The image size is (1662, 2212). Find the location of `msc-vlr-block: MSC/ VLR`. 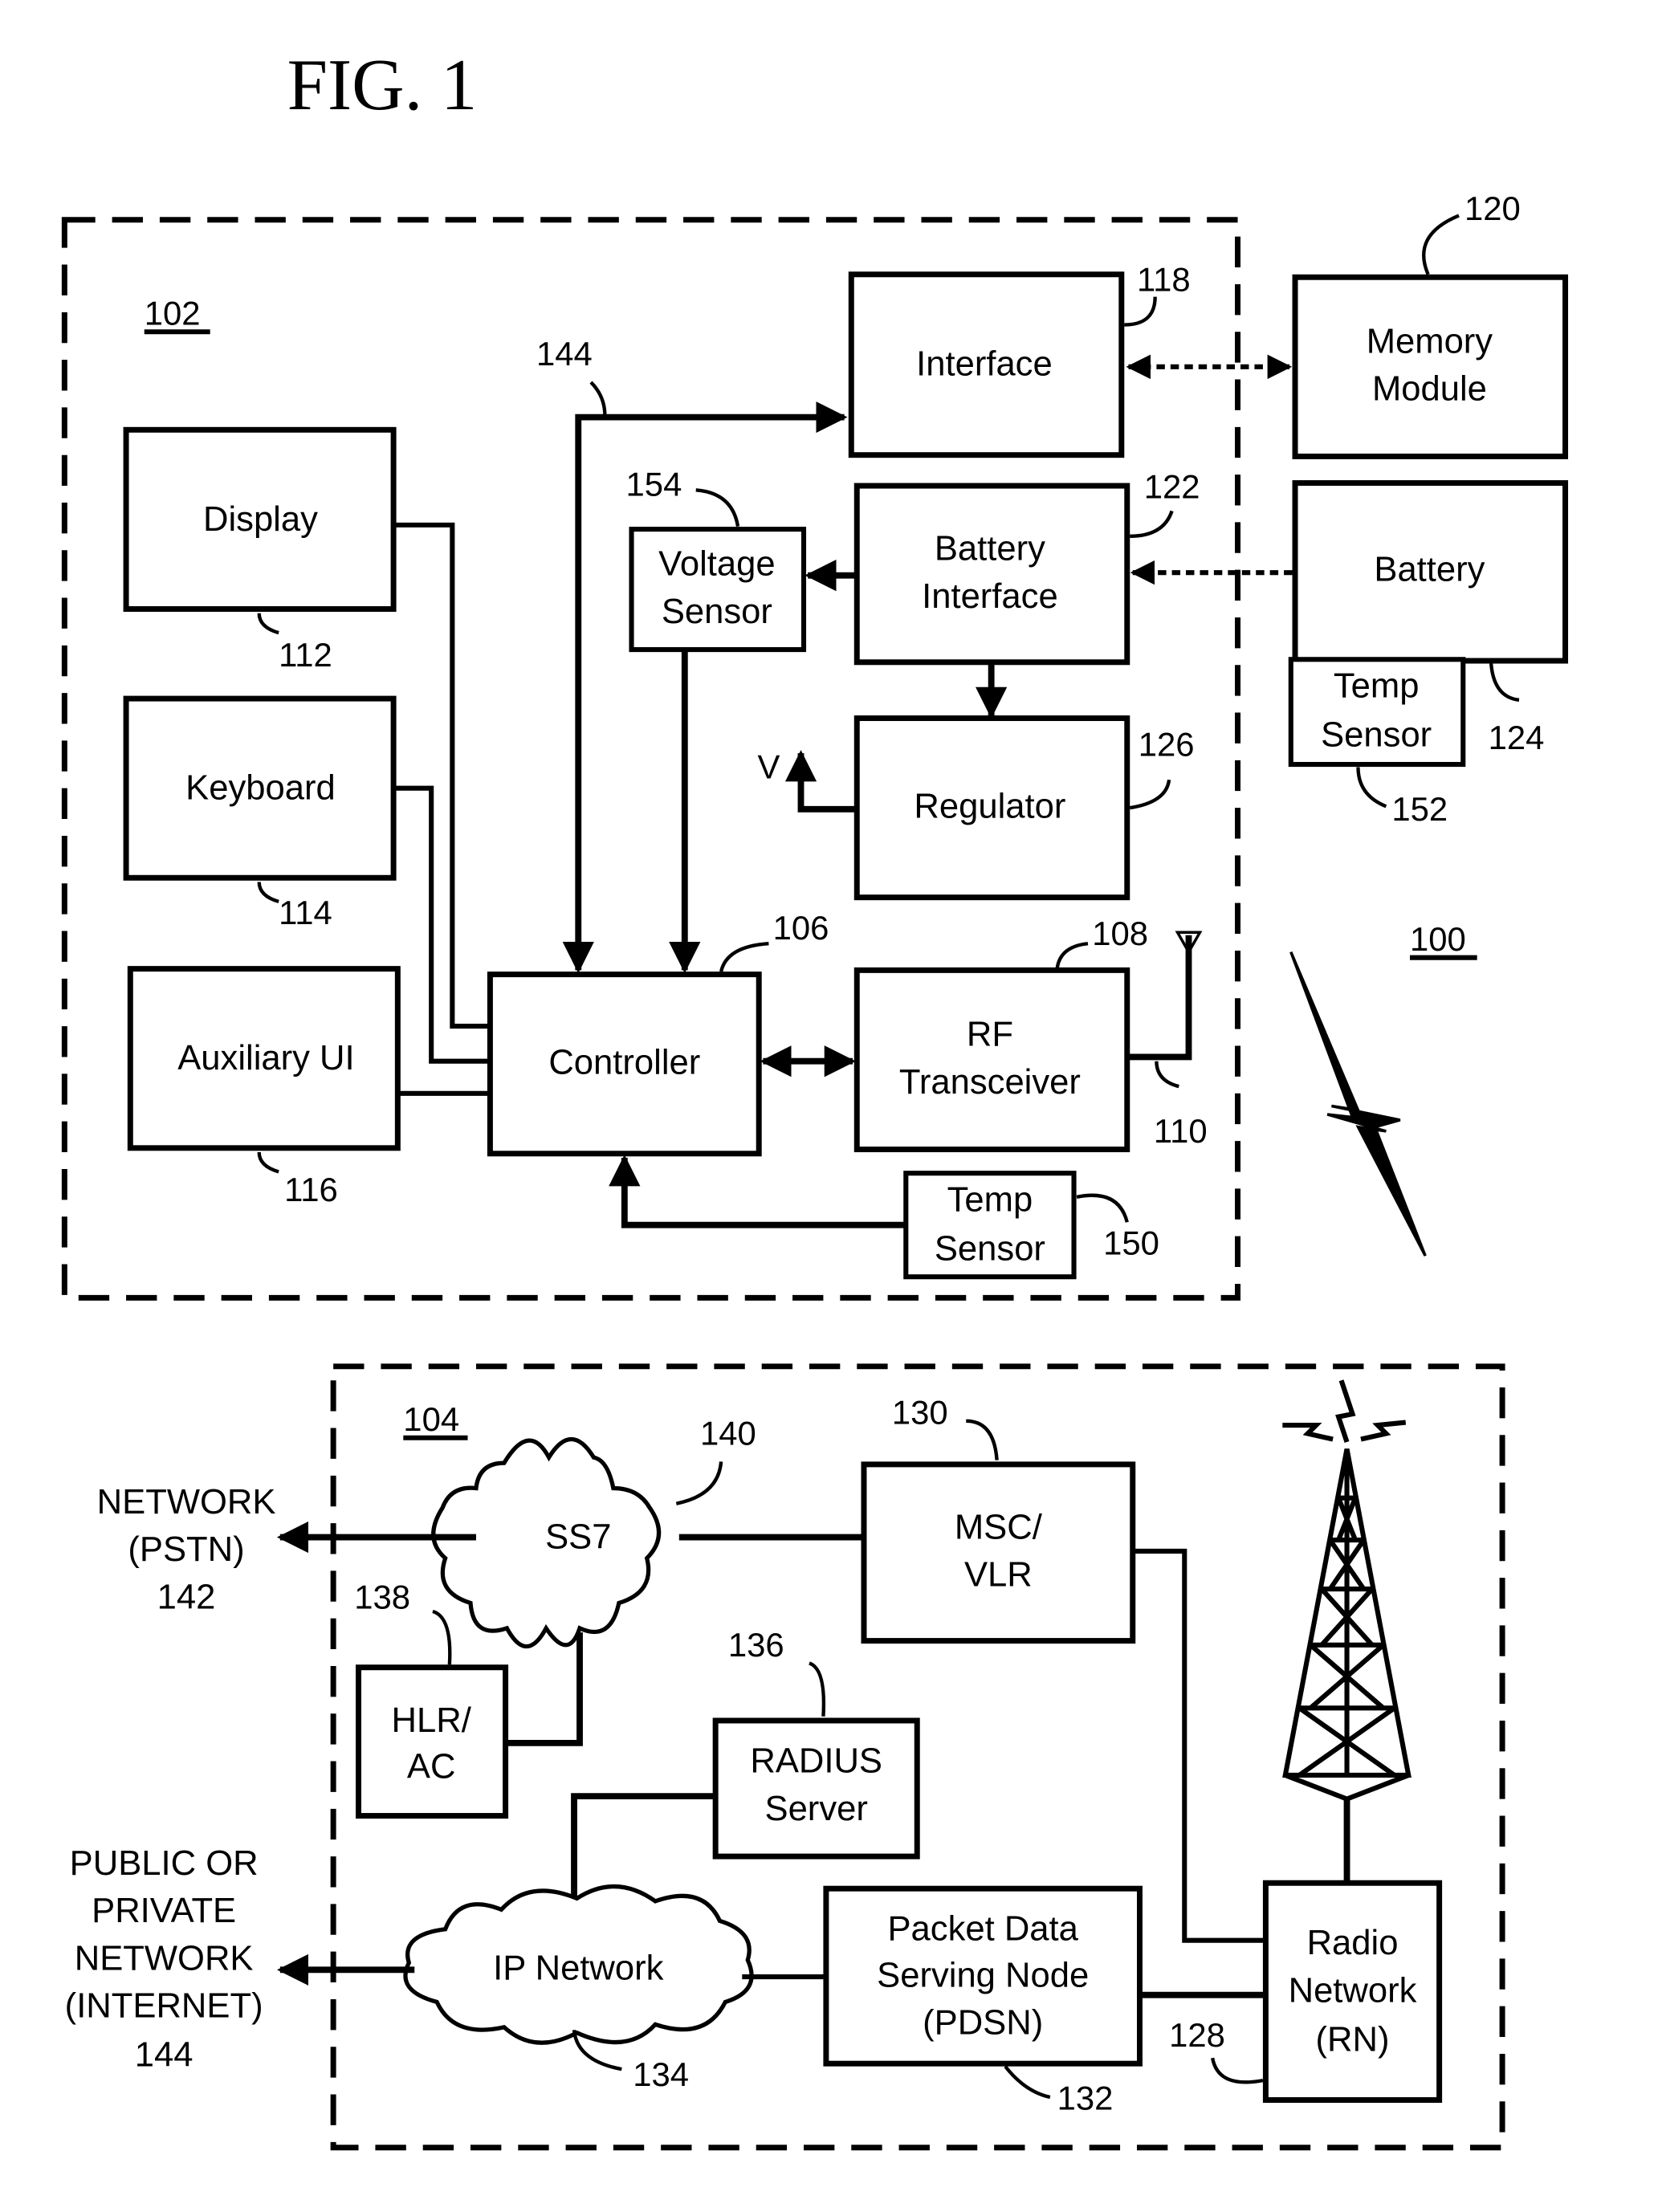

msc-vlr-block: MSC/ VLR is located at coordinates (998, 1552).